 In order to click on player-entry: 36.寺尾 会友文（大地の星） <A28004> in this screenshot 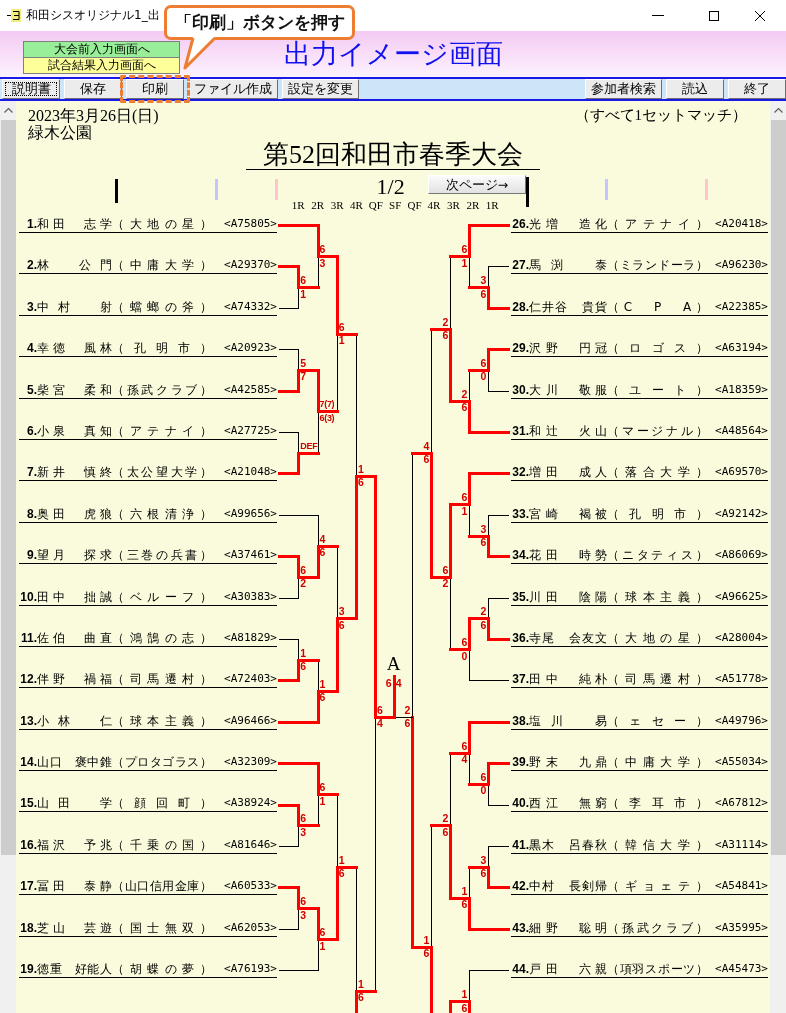, I will do `click(639, 638)`.